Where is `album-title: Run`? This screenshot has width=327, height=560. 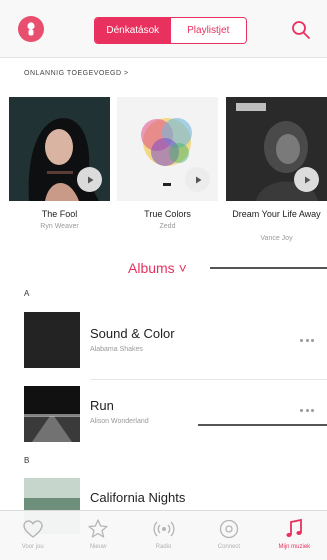
album-title: Run is located at coordinates (102, 405).